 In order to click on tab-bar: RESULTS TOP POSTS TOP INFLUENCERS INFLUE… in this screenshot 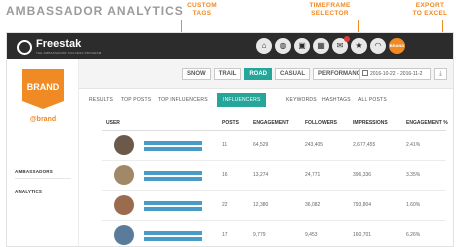, I will do `click(266, 102)`.